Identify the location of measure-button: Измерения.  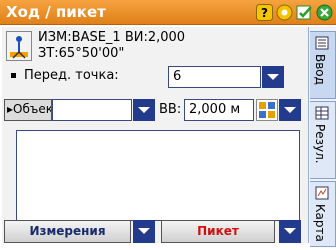
(67, 231).